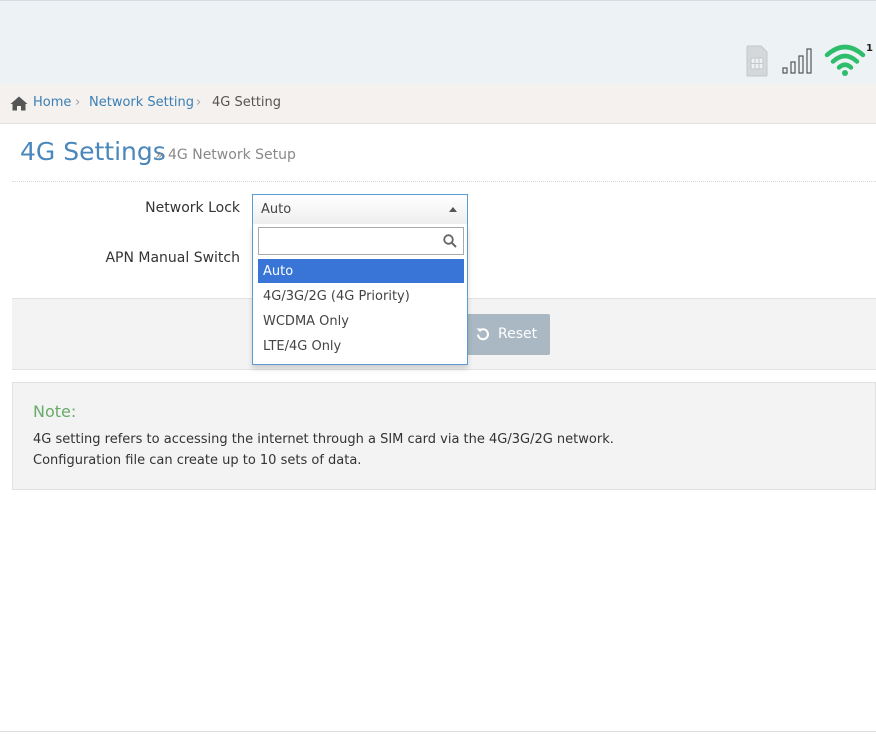 This screenshot has width=876, height=735. I want to click on dropdown-option-auto: Auto, so click(361, 271).